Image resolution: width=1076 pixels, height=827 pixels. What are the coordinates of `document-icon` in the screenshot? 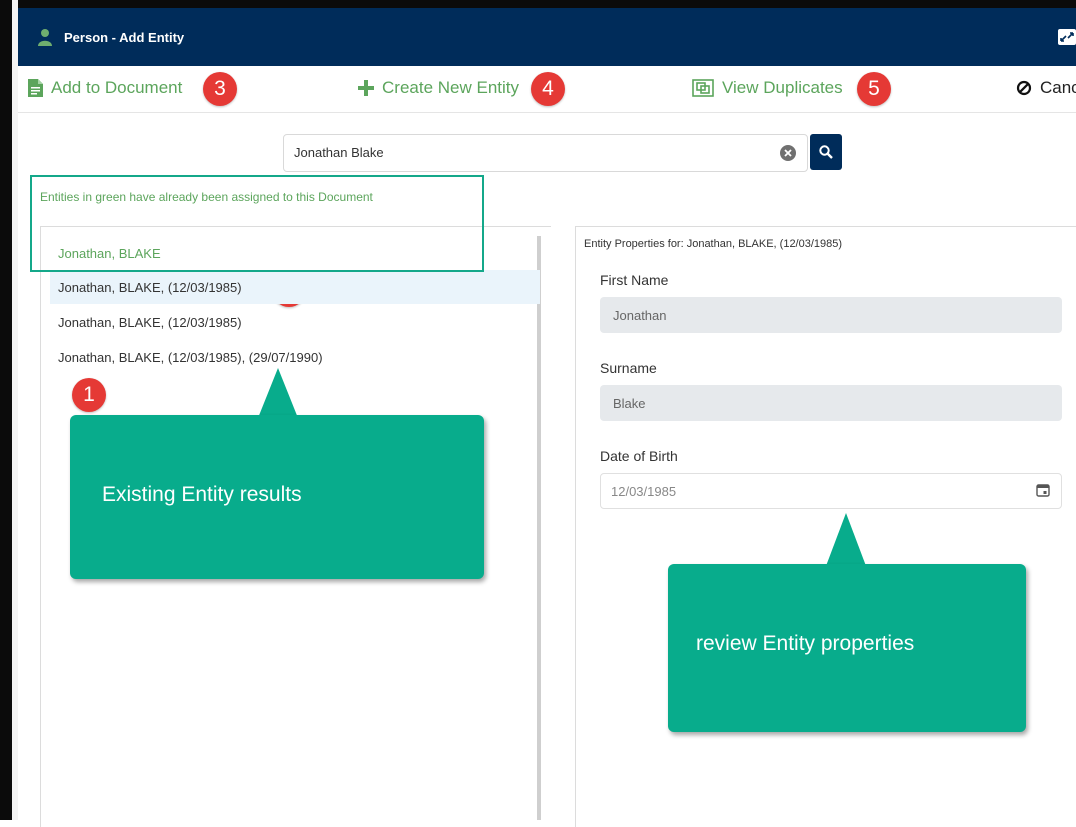 It's located at (35, 88).